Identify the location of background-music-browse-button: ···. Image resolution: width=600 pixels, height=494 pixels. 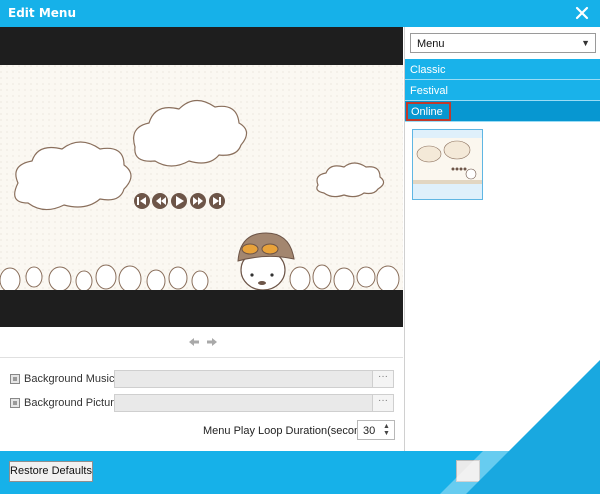
(383, 379).